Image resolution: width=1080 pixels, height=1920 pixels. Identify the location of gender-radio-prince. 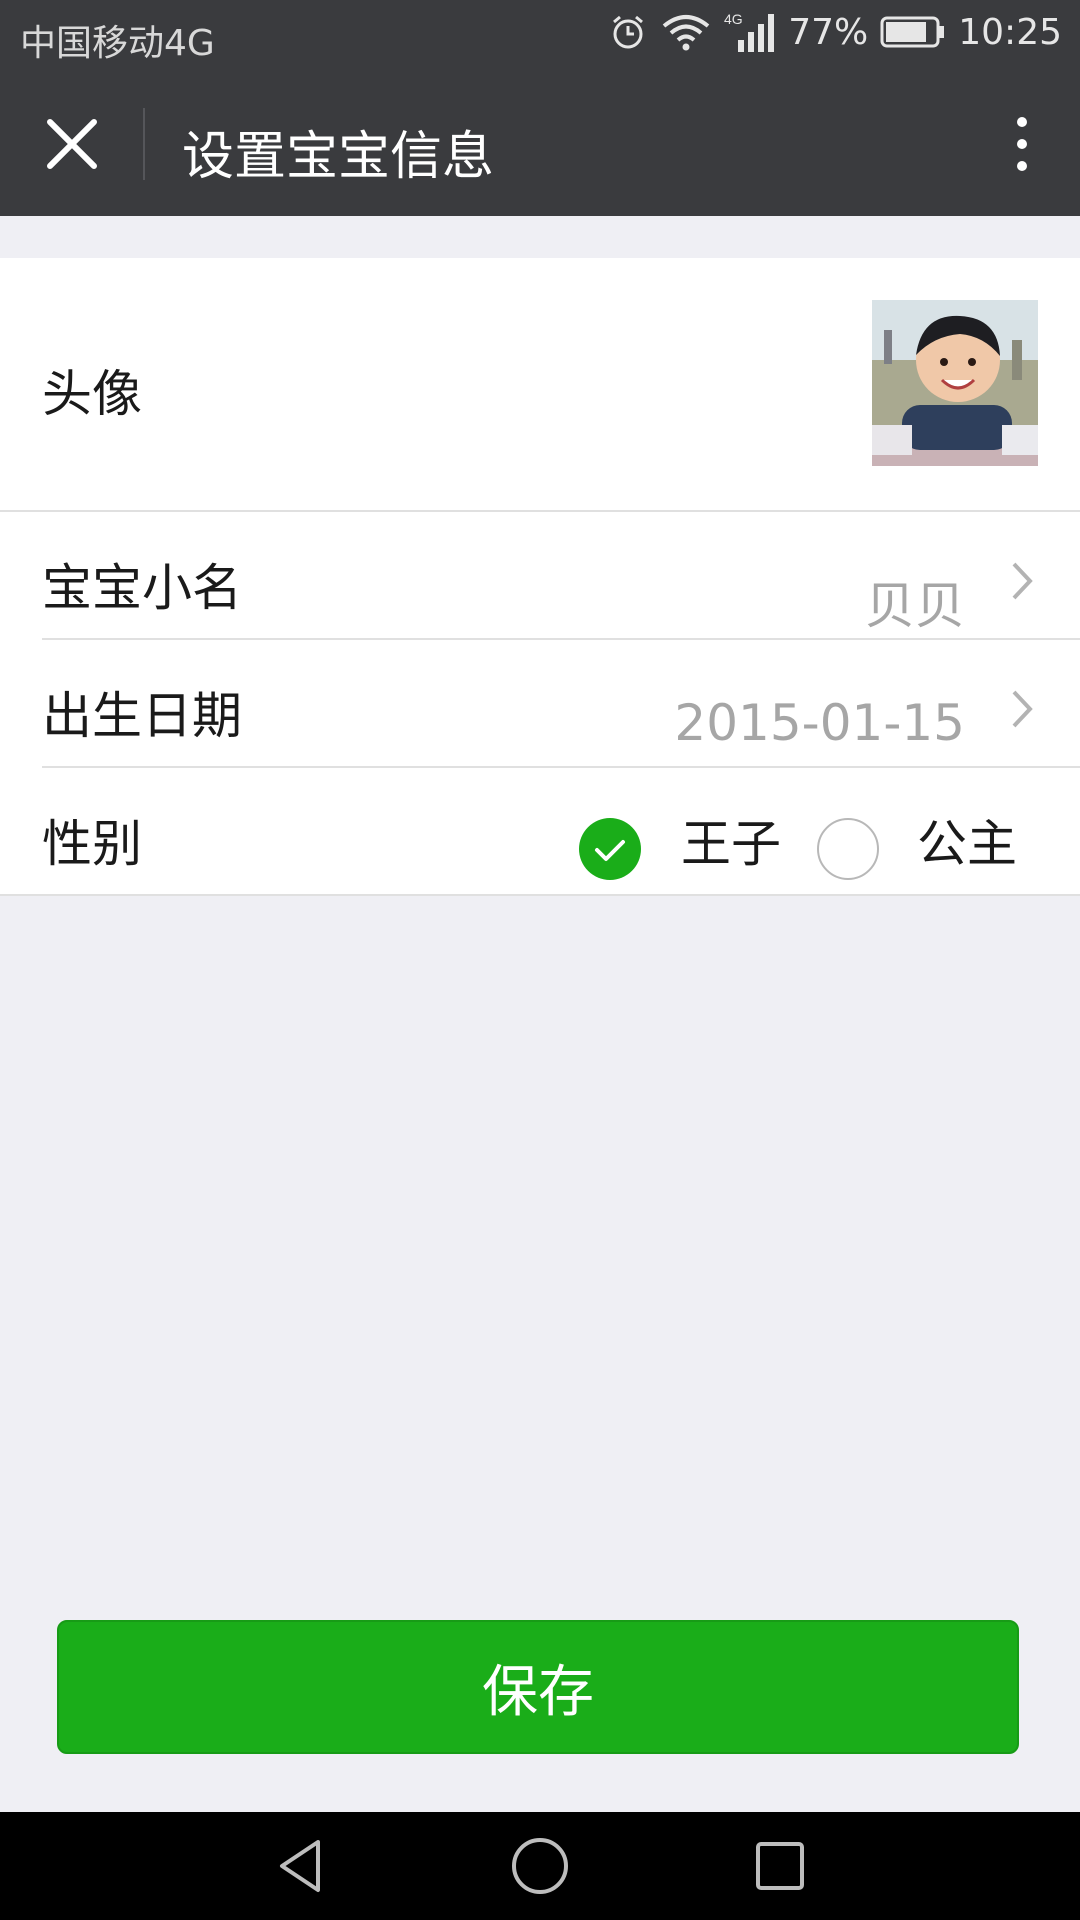
(610, 849).